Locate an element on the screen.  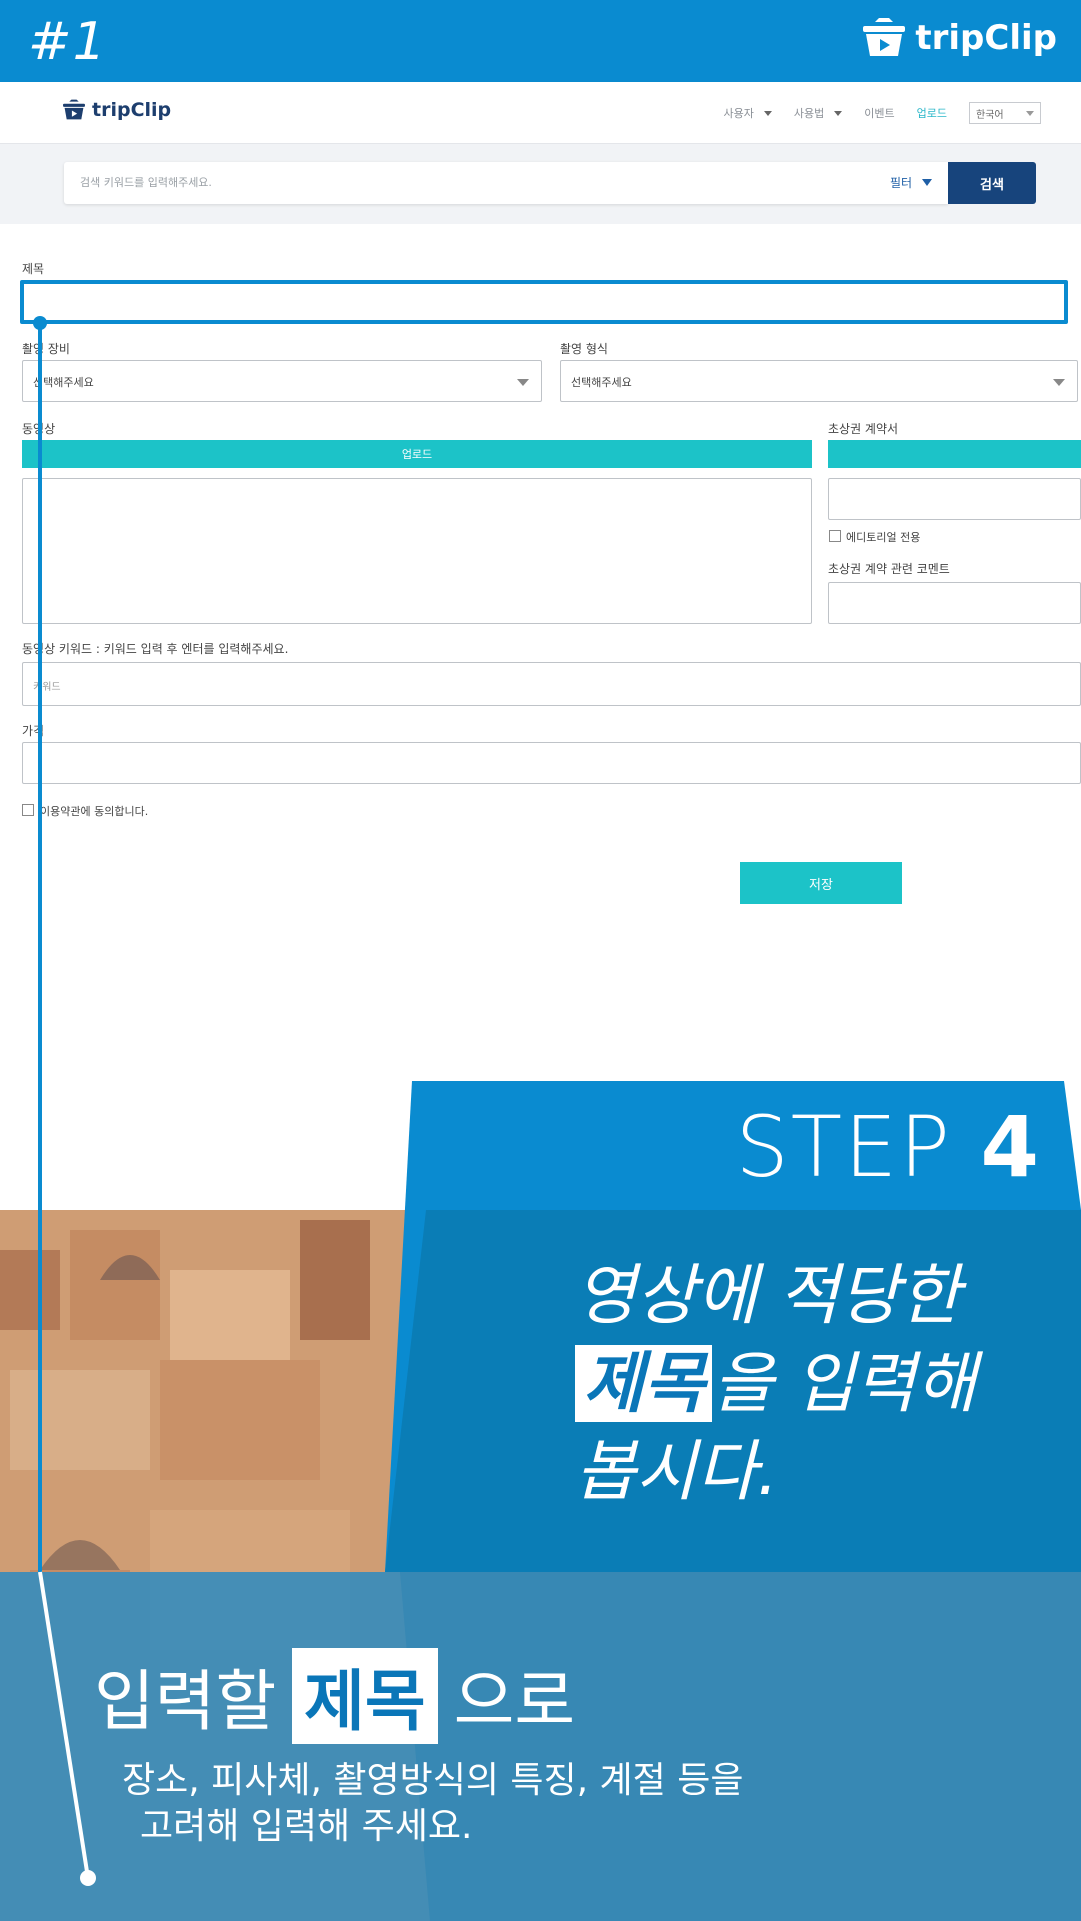
callout-body-line-2: 고려해 입력해 주세요. is located at coordinates (306, 1826).